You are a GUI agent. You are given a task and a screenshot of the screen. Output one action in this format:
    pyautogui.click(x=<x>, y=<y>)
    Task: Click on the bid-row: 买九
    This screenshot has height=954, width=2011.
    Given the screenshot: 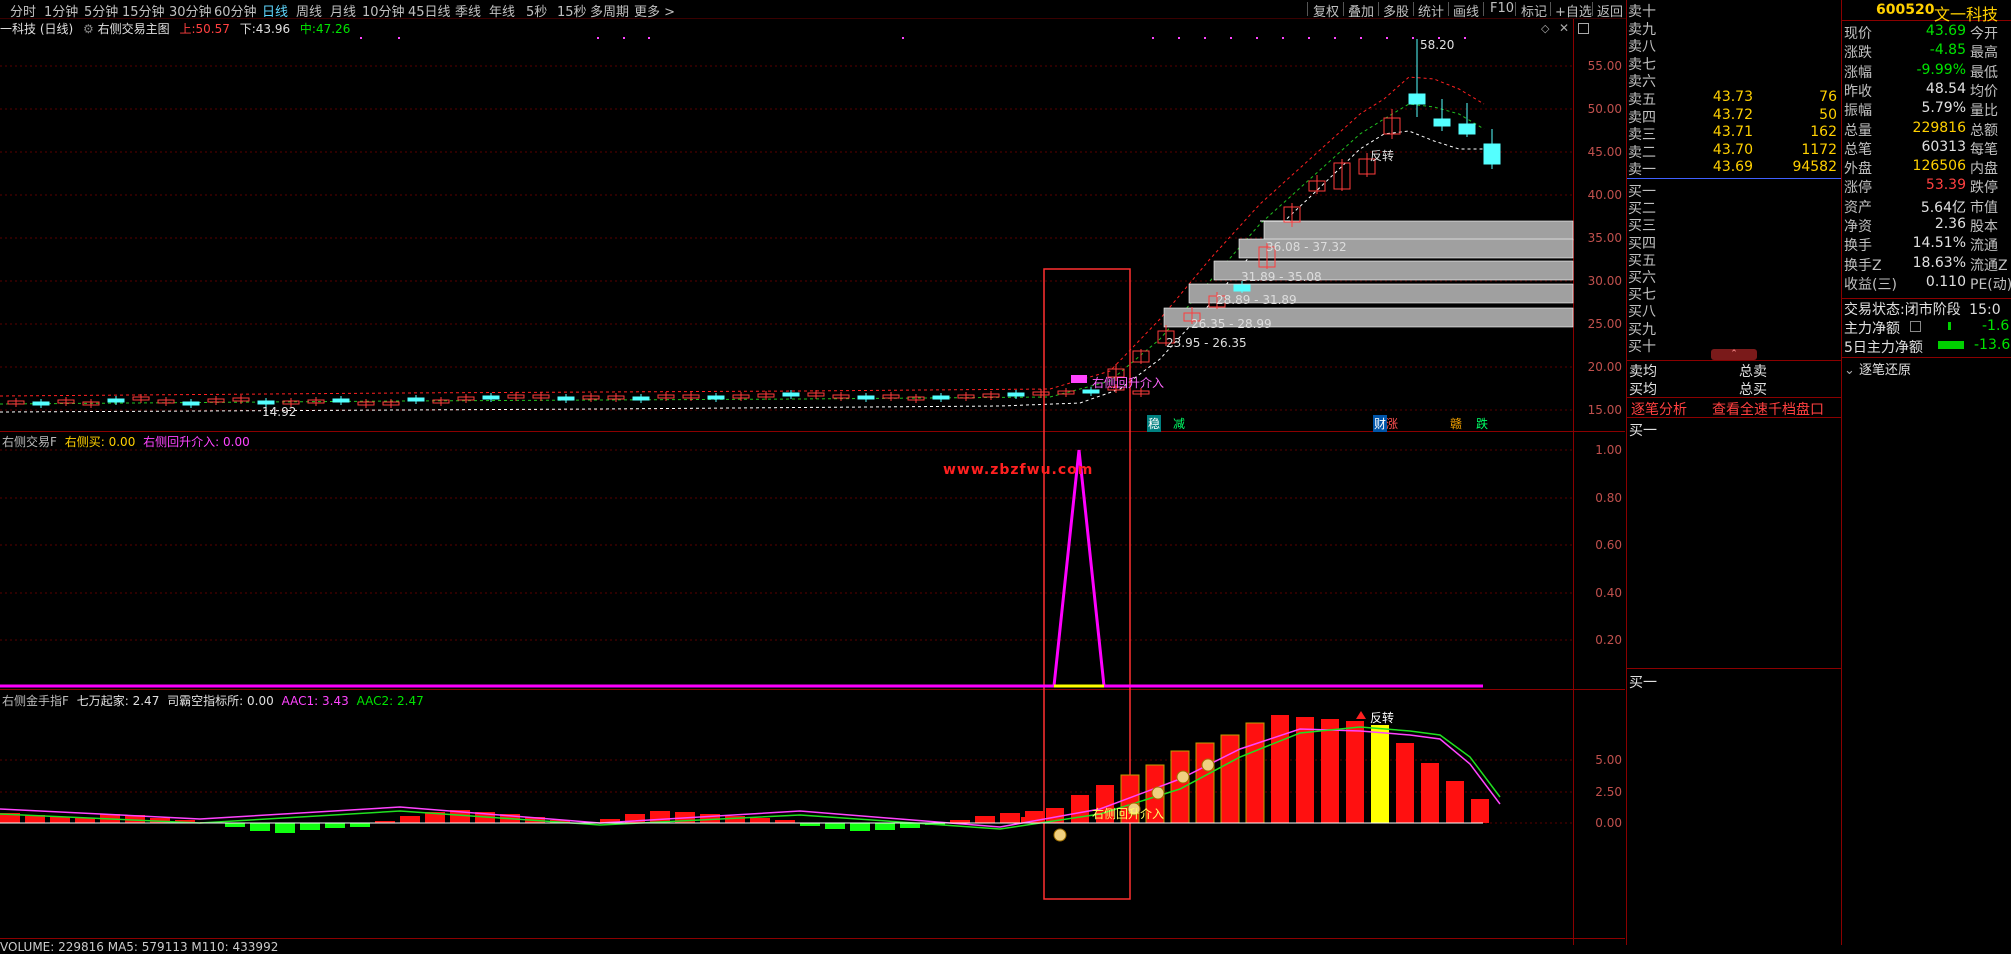 What is the action you would take?
    pyautogui.click(x=1734, y=328)
    